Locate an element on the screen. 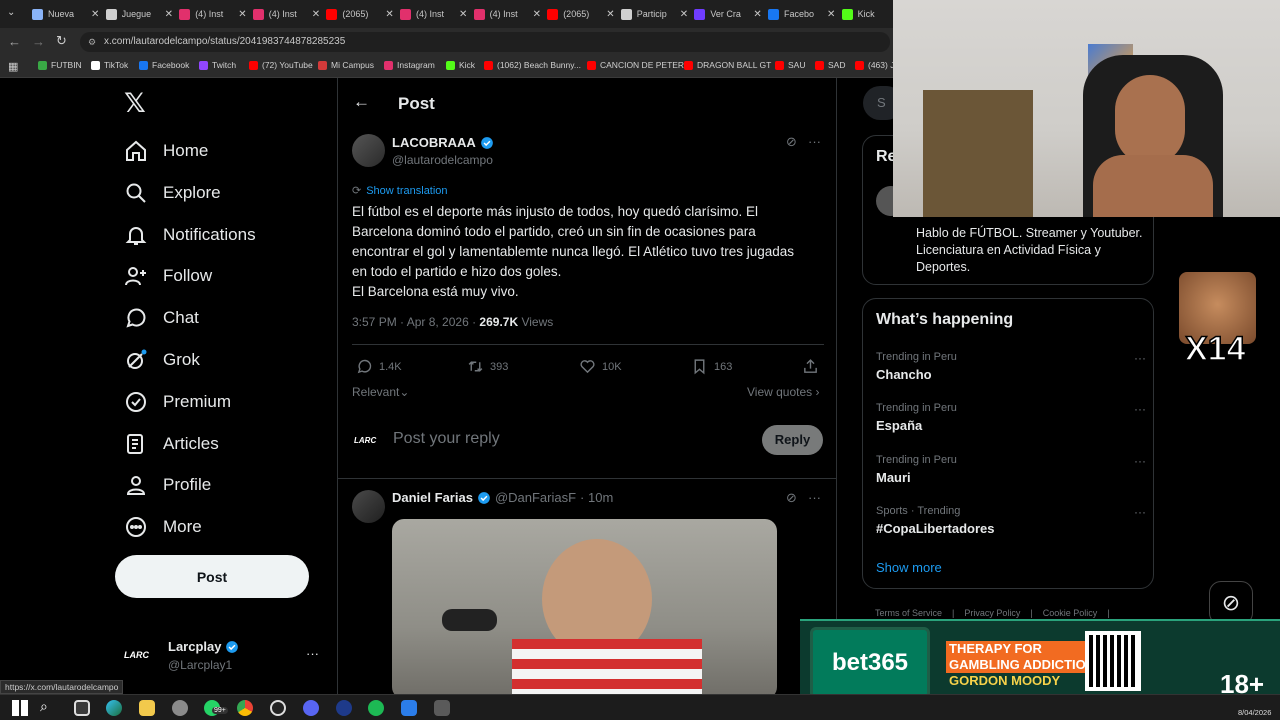 This screenshot has width=1280, height=720. nav-grok: Grok is located at coordinates (162, 360).